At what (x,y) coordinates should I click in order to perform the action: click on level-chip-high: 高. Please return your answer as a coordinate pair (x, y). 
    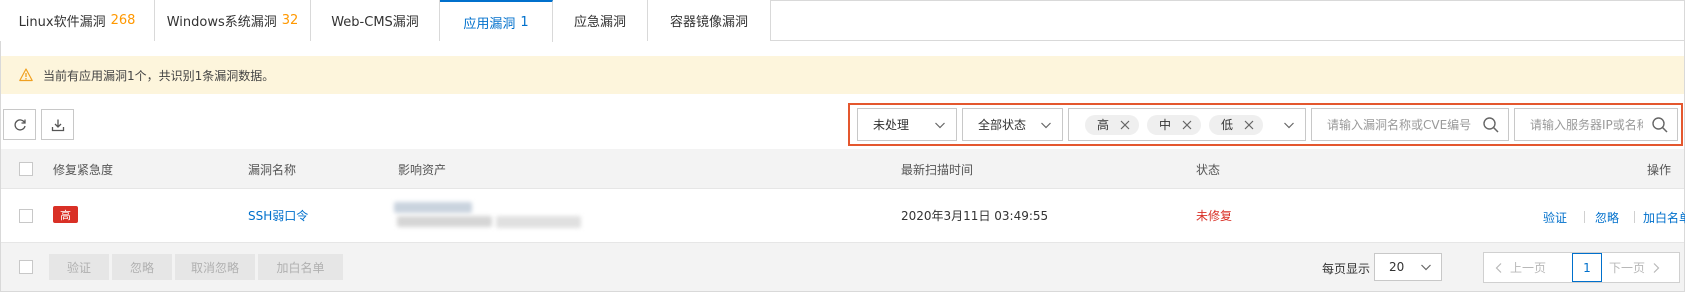
    Looking at the image, I should click on (1112, 124).